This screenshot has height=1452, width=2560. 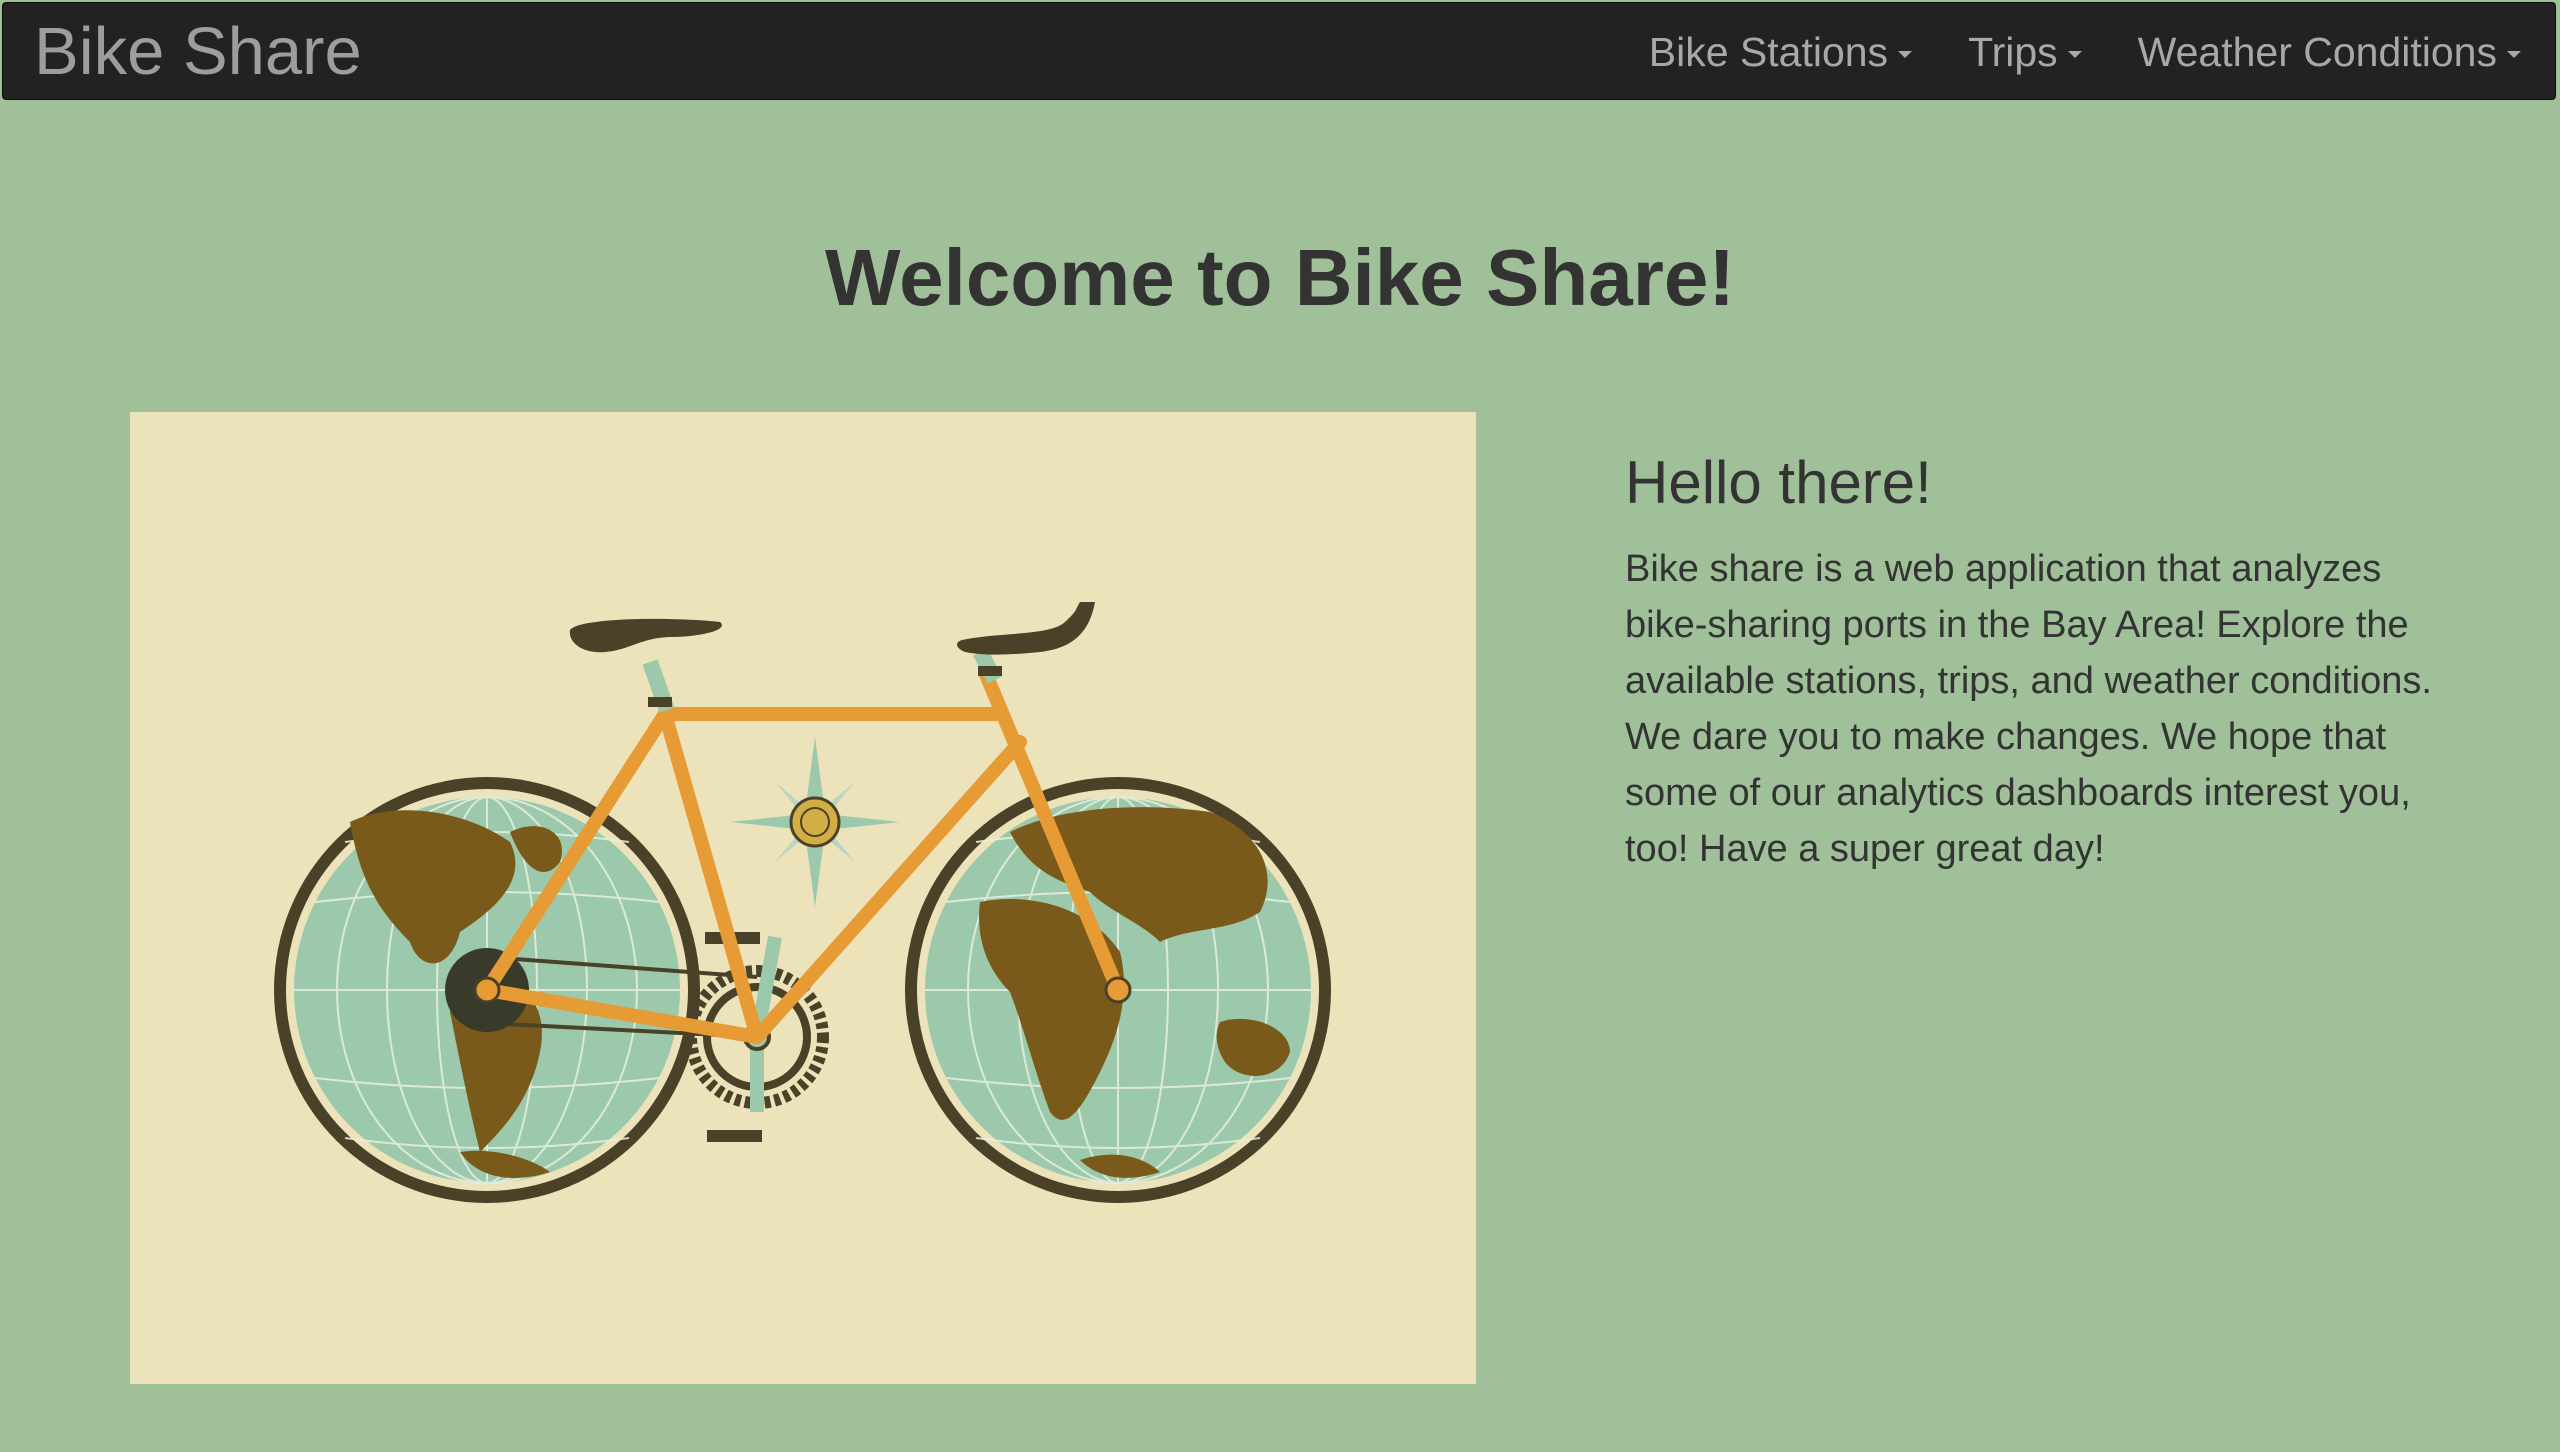 I want to click on nav-label-bike-stations: Bike Stations, so click(x=1768, y=51).